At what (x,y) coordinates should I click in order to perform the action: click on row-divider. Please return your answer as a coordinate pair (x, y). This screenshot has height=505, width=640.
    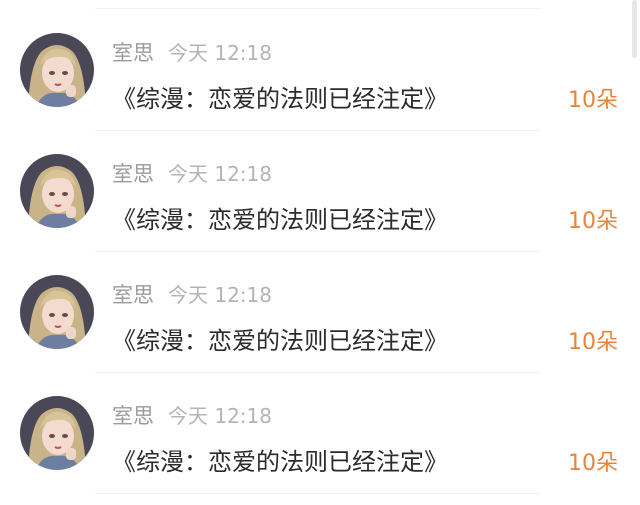
    Looking at the image, I should click on (317, 493).